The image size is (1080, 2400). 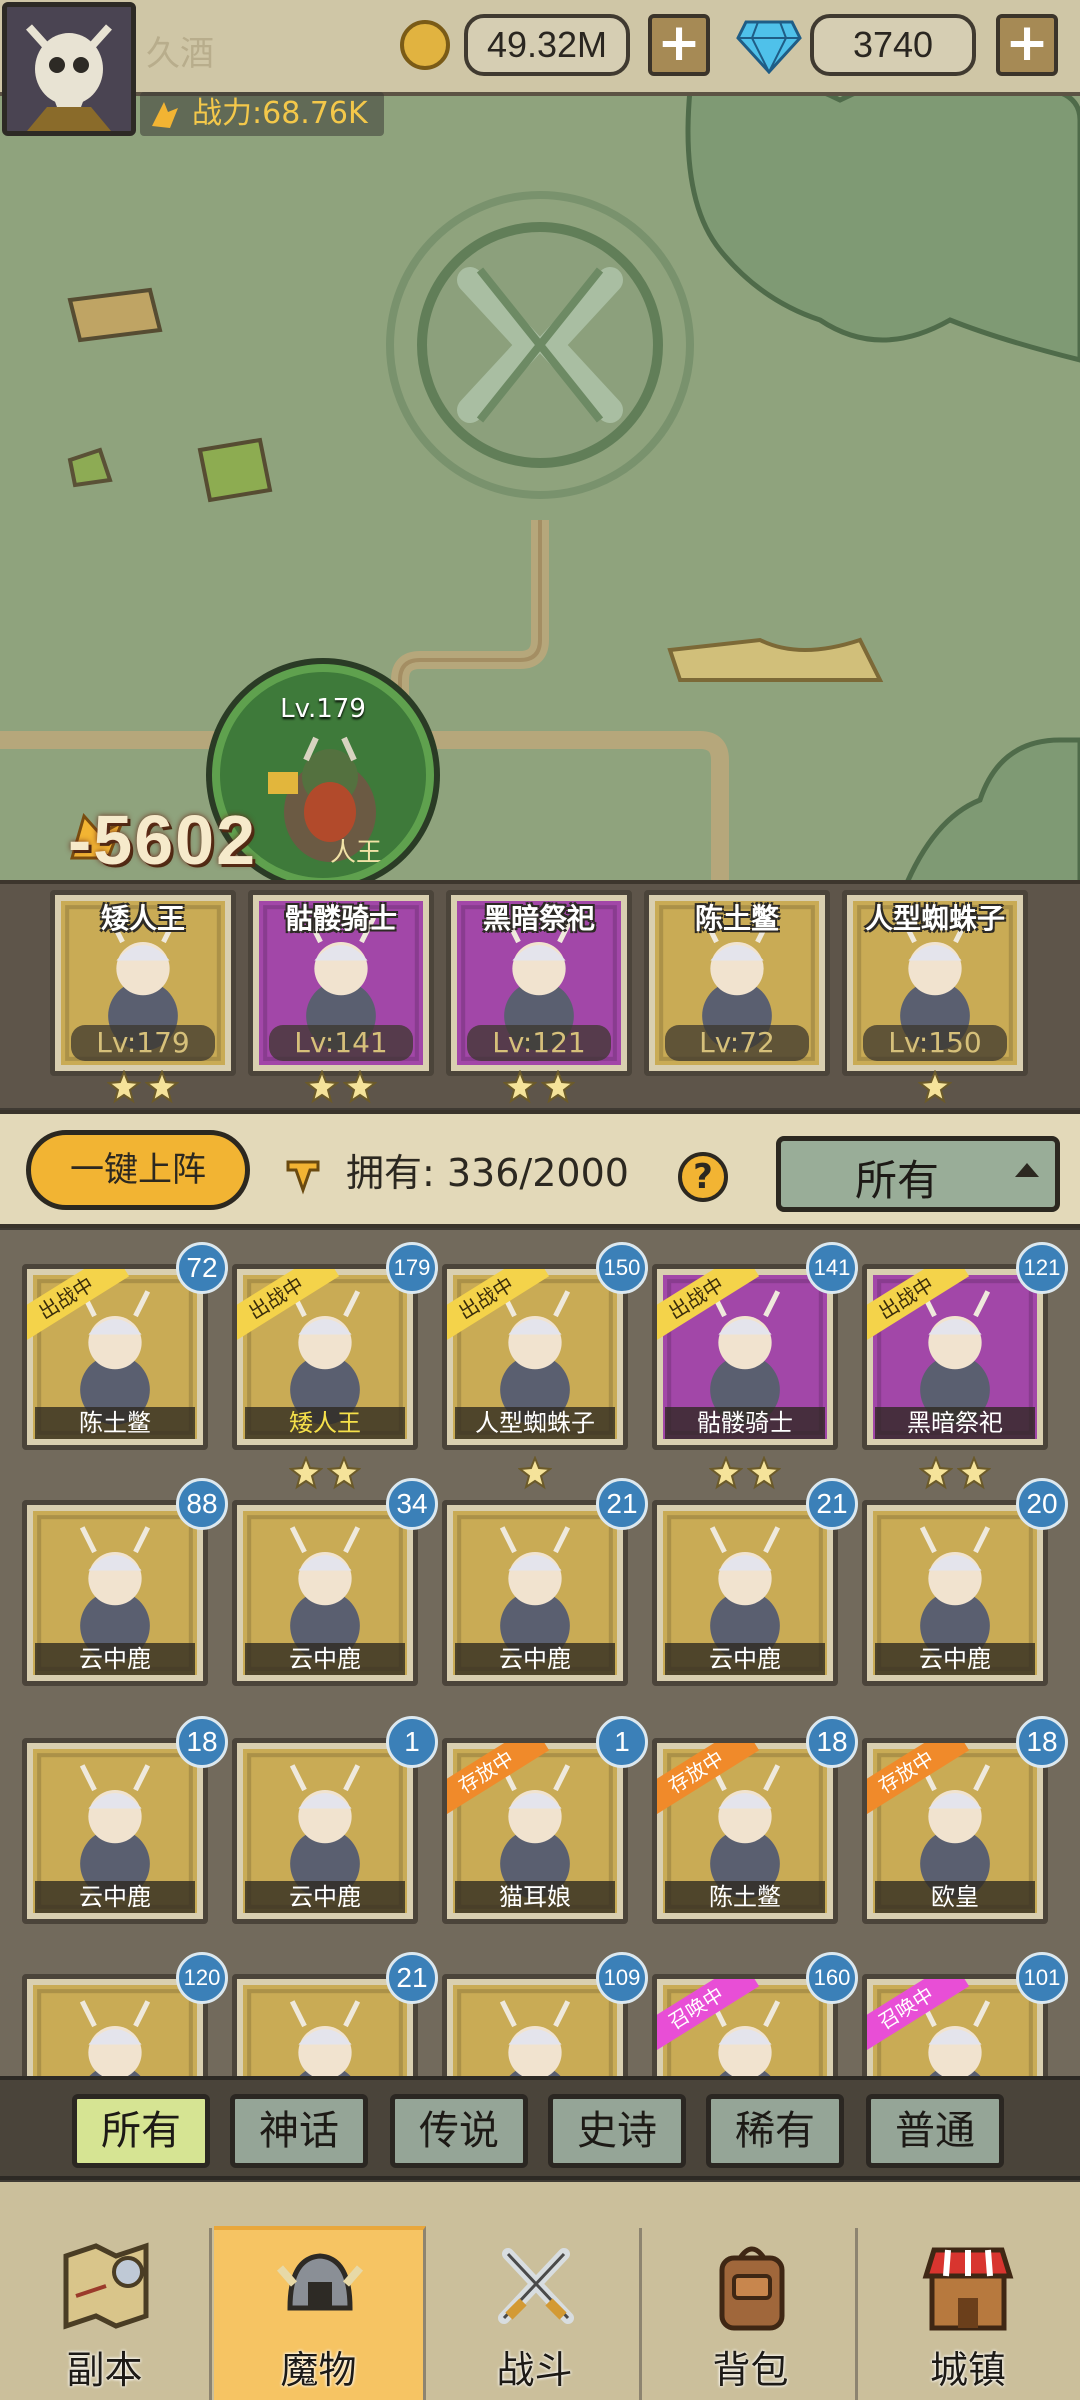 What do you see at coordinates (143, 1043) in the screenshot?
I see `lineup-hero-level: Lv:179` at bounding box center [143, 1043].